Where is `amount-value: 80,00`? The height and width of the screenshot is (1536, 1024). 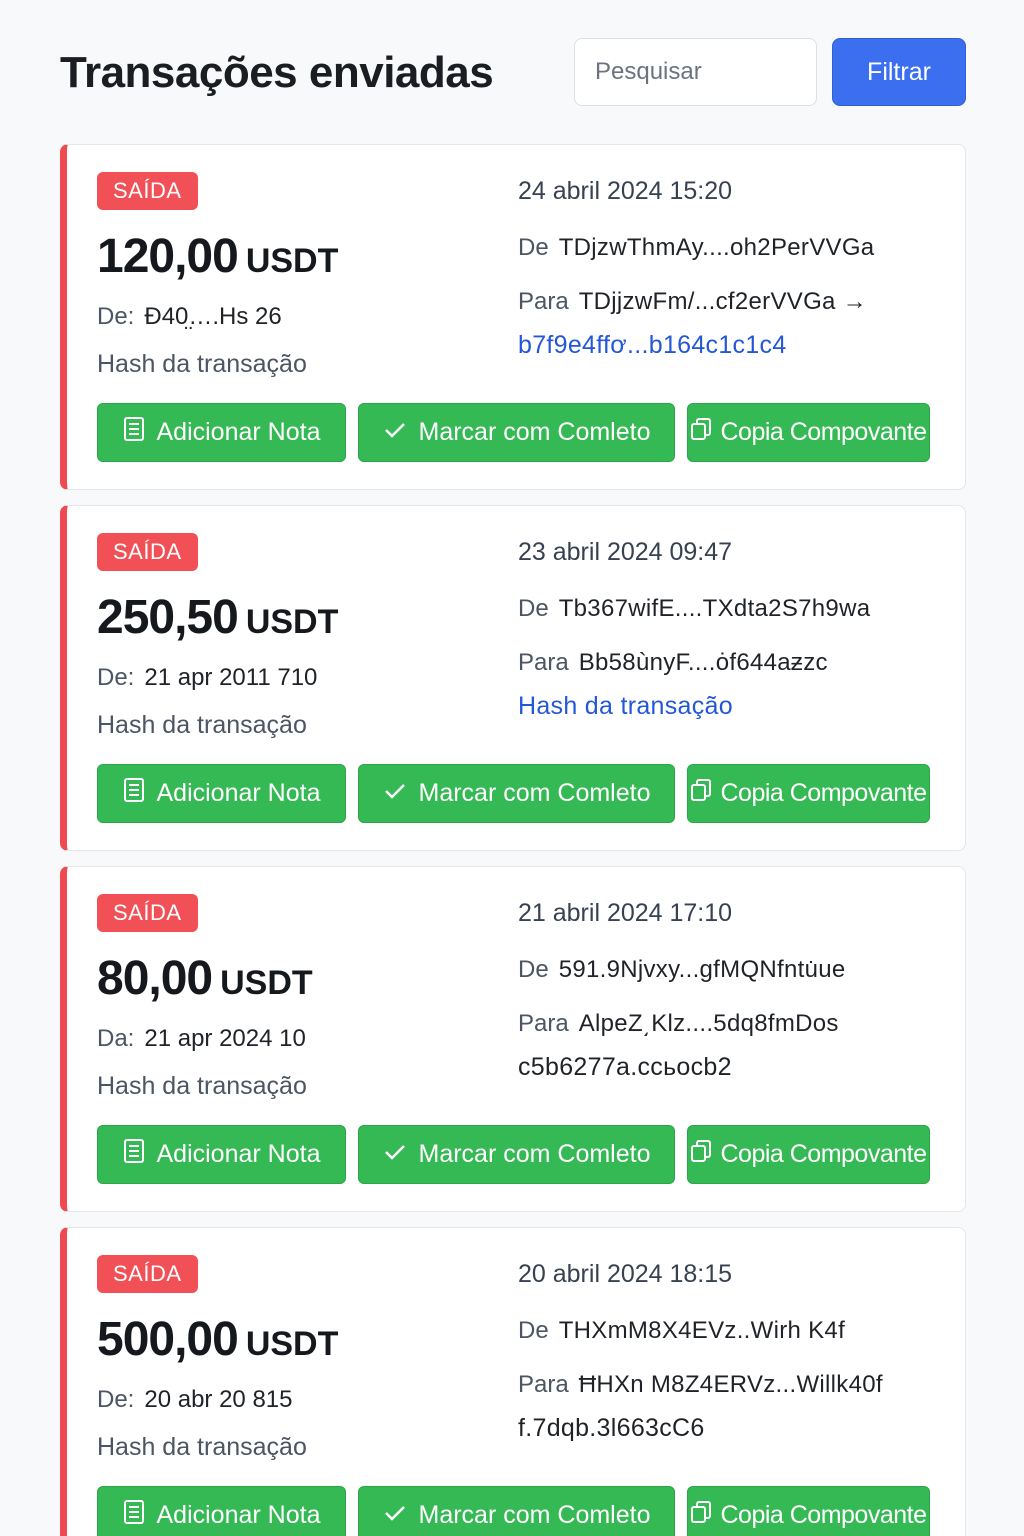
amount-value: 80,00 is located at coordinates (155, 978).